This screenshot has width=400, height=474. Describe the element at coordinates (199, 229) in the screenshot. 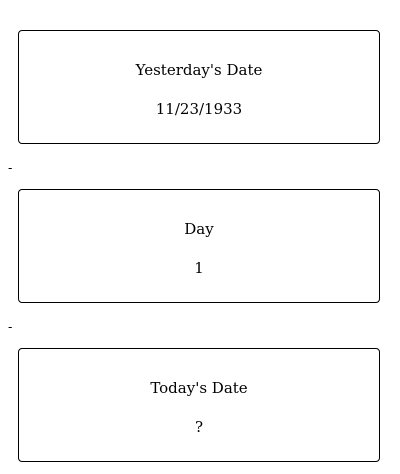

I see `day-label: Day` at that location.